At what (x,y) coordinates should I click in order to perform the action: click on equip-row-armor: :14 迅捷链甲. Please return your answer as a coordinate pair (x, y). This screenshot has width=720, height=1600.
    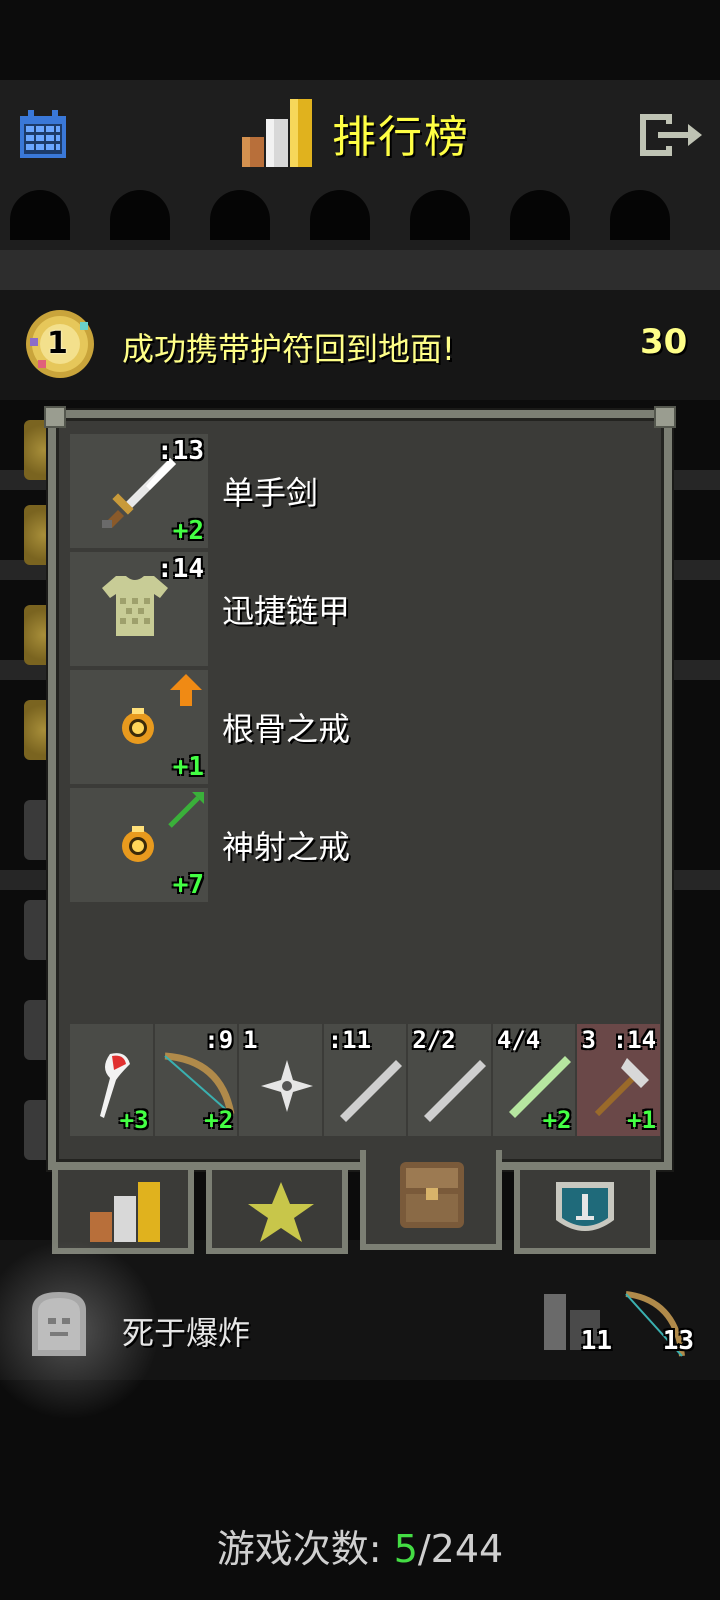
    Looking at the image, I should click on (365, 609).